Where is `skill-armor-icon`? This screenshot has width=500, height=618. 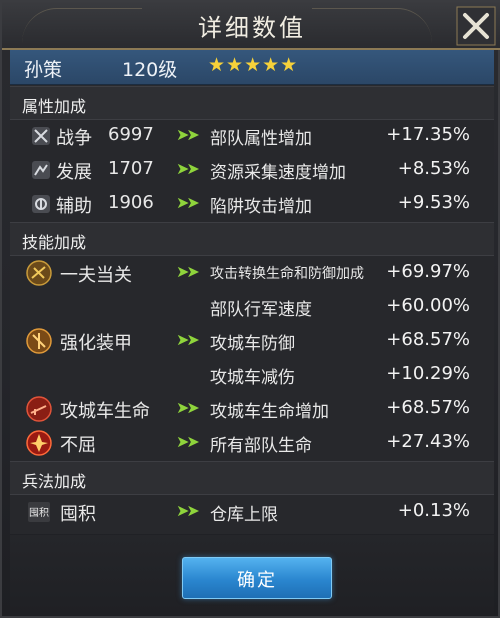 skill-armor-icon is located at coordinates (39, 341).